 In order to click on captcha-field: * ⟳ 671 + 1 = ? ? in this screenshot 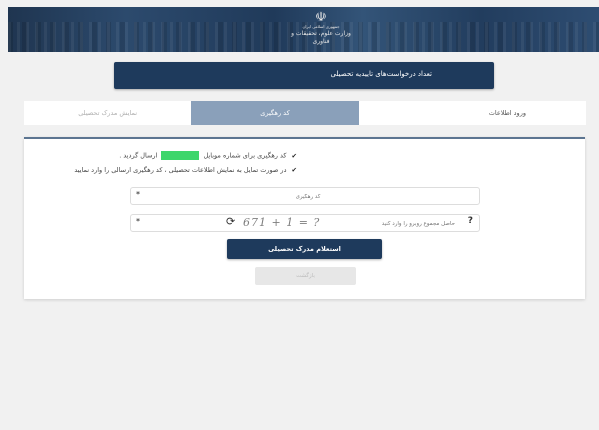, I will do `click(305, 223)`.